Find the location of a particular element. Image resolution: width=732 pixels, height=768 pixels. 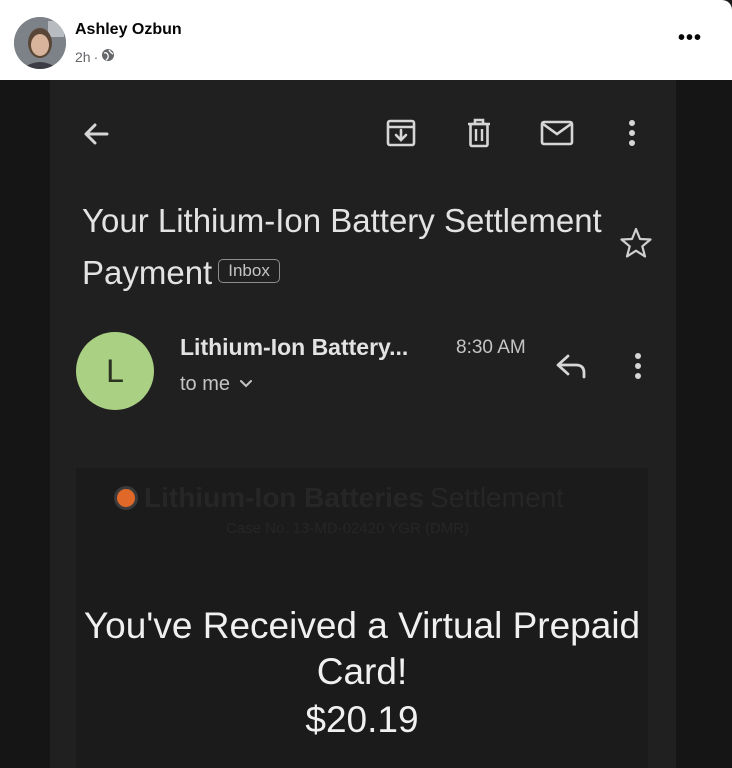

post-header: Ashley Ozbun 2h · ••• is located at coordinates (366, 40).